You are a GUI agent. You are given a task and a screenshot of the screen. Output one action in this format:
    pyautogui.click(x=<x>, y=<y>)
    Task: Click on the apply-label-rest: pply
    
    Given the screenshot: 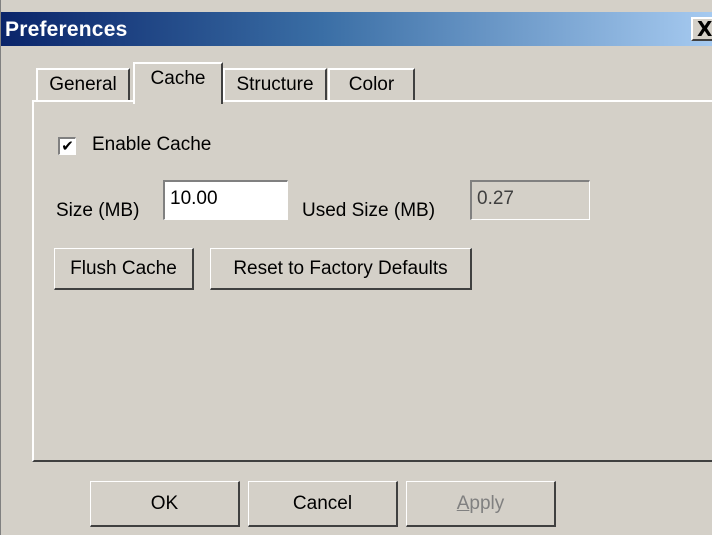 What is the action you would take?
    pyautogui.click(x=487, y=503)
    